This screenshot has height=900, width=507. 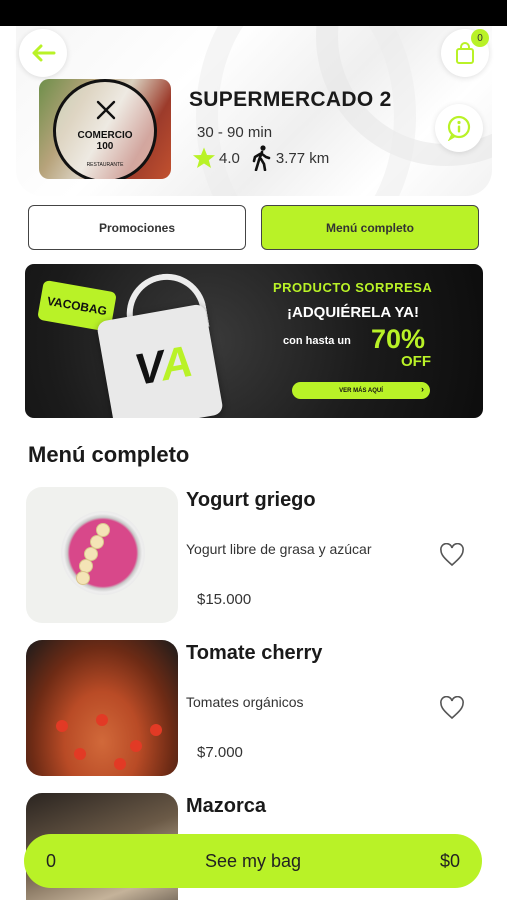 What do you see at coordinates (279, 549) in the screenshot?
I see `product-description: Yogurt libre de grasa y azúcar` at bounding box center [279, 549].